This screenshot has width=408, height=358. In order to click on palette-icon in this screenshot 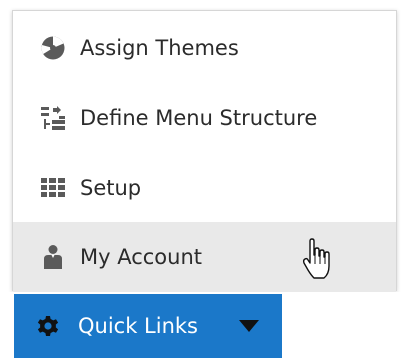, I will do `click(53, 48)`.